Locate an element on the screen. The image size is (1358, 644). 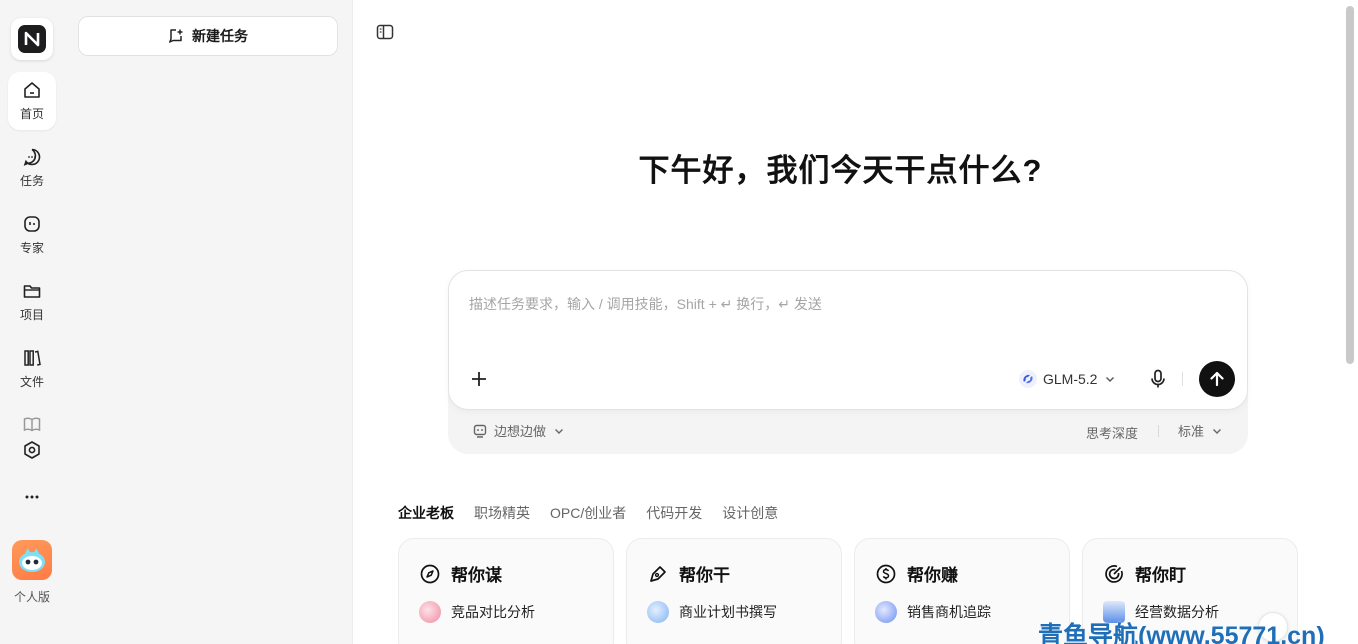
new-task-button: 新建任务 is located at coordinates (208, 36).